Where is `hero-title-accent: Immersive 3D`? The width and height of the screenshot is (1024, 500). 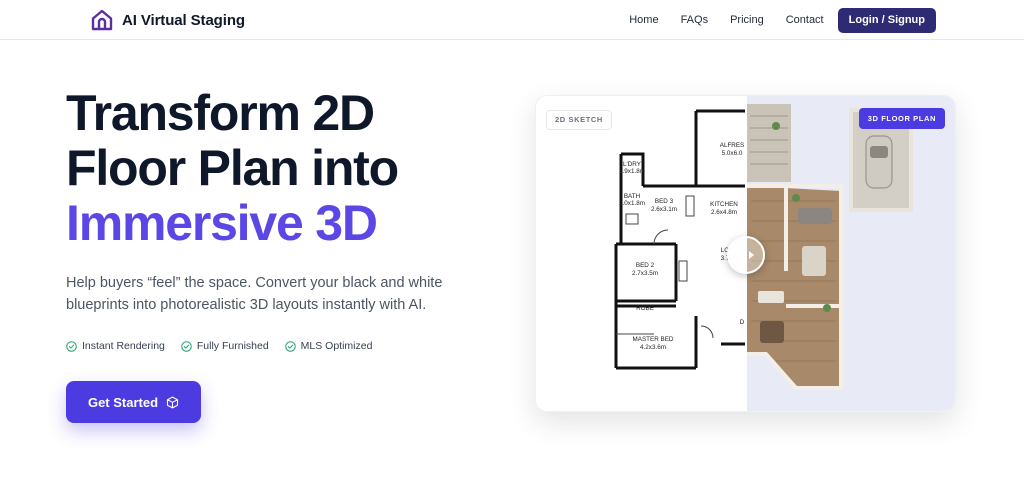
hero-title-accent: Immersive 3D is located at coordinates (222, 223).